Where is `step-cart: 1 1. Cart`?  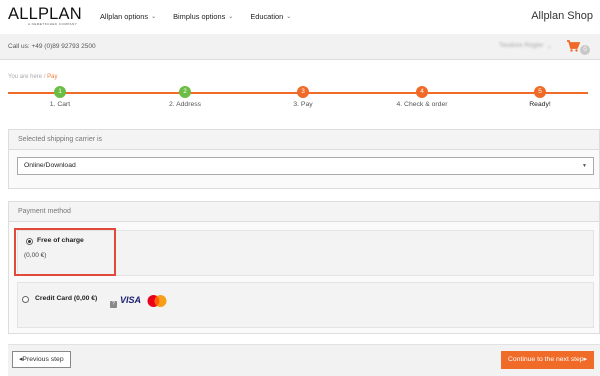 step-cart: 1 1. Cart is located at coordinates (60, 97).